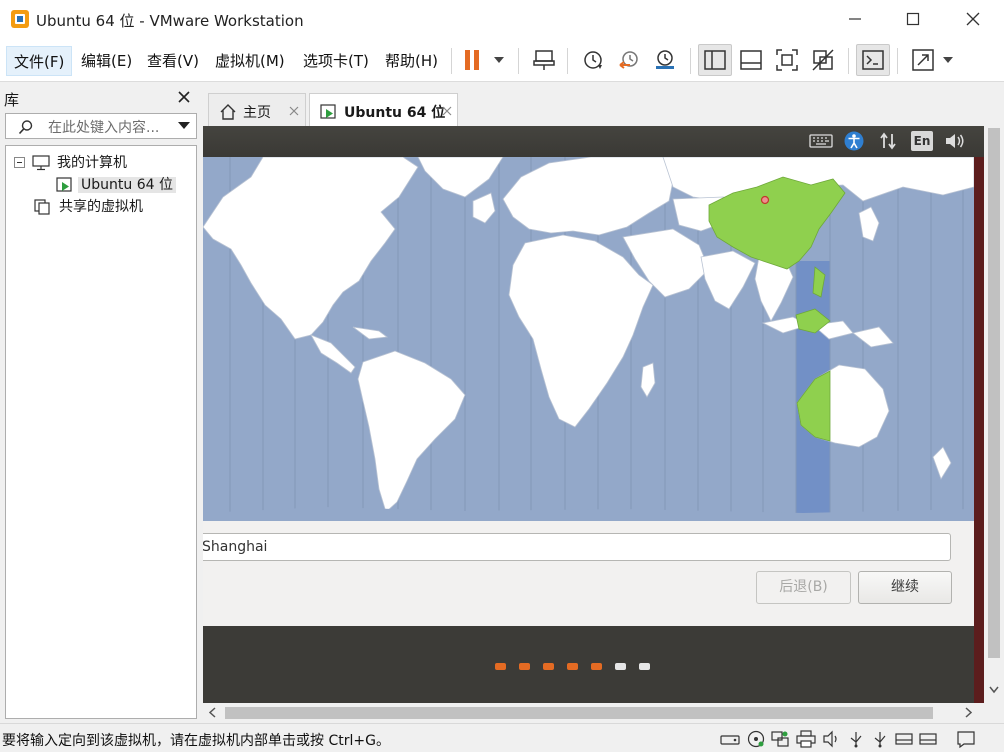  Describe the element at coordinates (854, 141) in the screenshot. I see `accessibility-icon` at that location.